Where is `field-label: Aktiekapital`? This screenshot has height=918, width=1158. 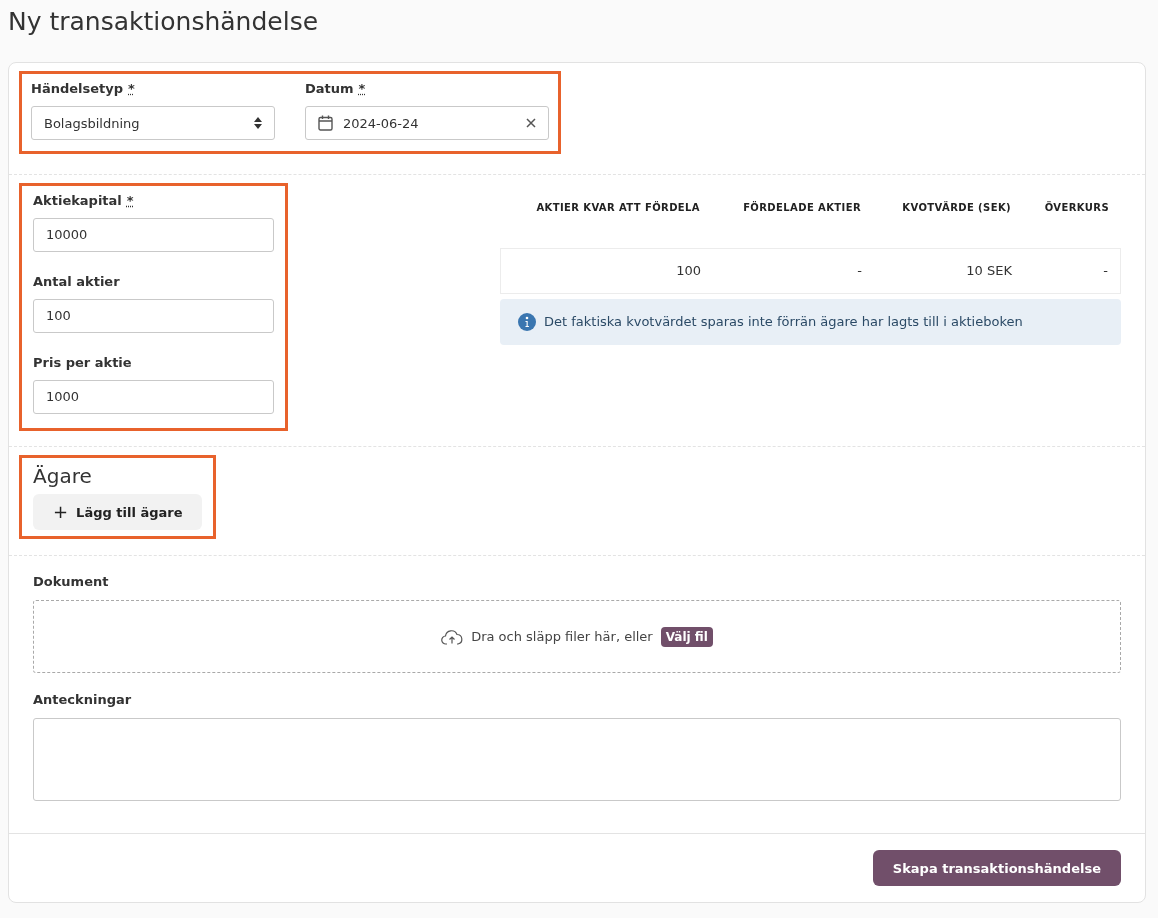
field-label: Aktiekapital is located at coordinates (77, 200).